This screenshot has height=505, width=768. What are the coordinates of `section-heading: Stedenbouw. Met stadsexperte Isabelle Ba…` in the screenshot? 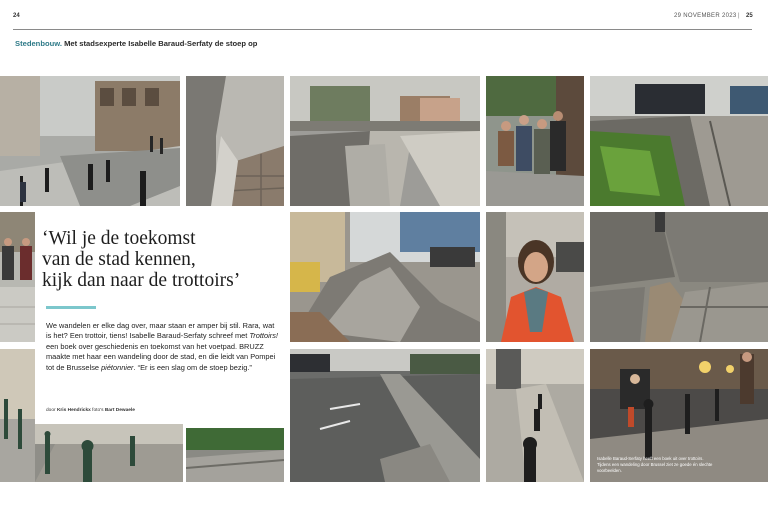 It's located at (136, 43).